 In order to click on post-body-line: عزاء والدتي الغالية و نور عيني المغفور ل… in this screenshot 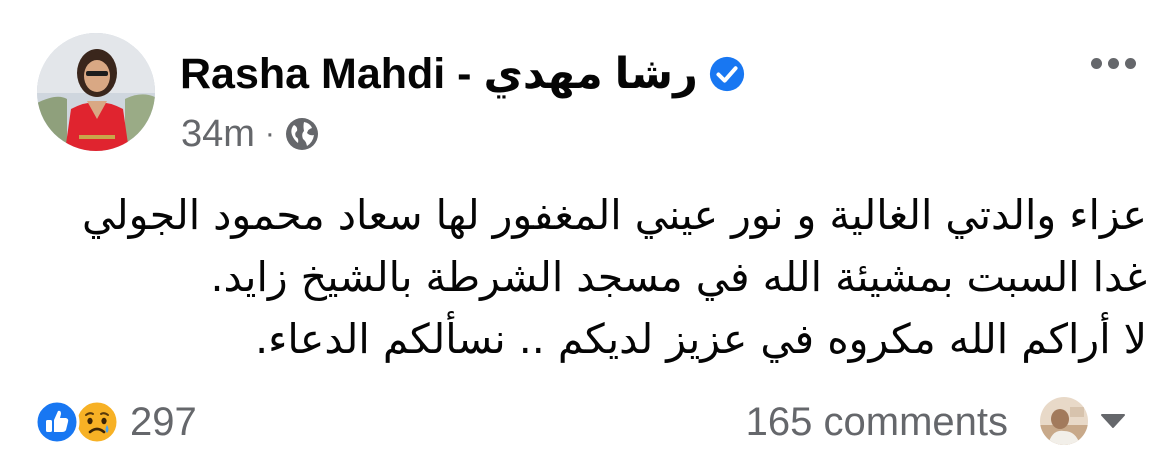, I will do `click(614, 215)`.